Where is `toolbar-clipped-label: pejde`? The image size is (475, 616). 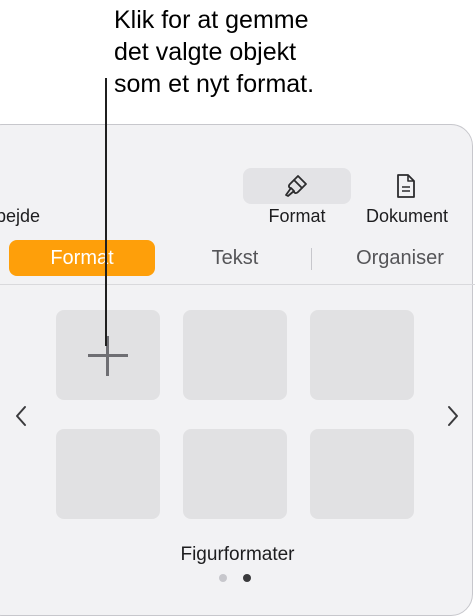 toolbar-clipped-label: pejde is located at coordinates (20, 216).